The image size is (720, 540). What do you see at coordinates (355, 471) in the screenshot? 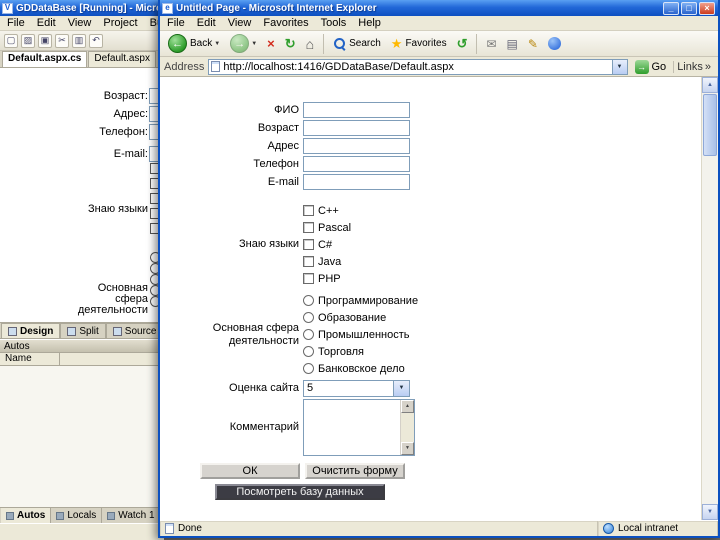
I see `clear-form-button: Очистить форму` at bounding box center [355, 471].